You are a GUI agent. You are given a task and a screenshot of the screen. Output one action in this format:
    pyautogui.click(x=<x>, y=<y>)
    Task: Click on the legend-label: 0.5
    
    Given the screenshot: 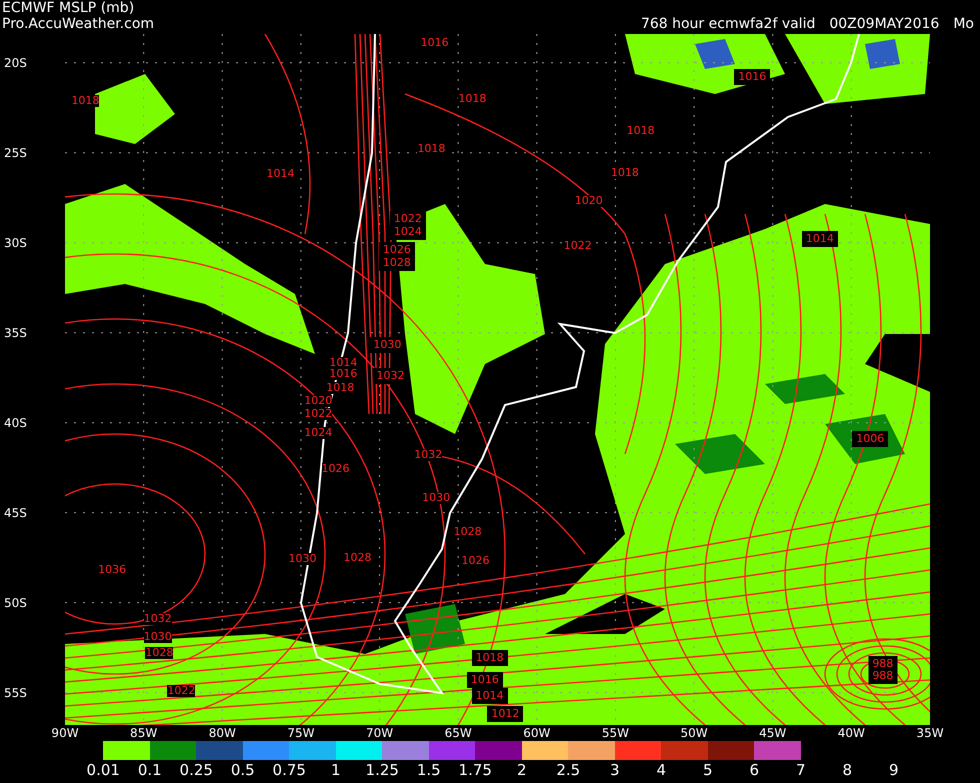 What is the action you would take?
    pyautogui.click(x=242, y=770)
    